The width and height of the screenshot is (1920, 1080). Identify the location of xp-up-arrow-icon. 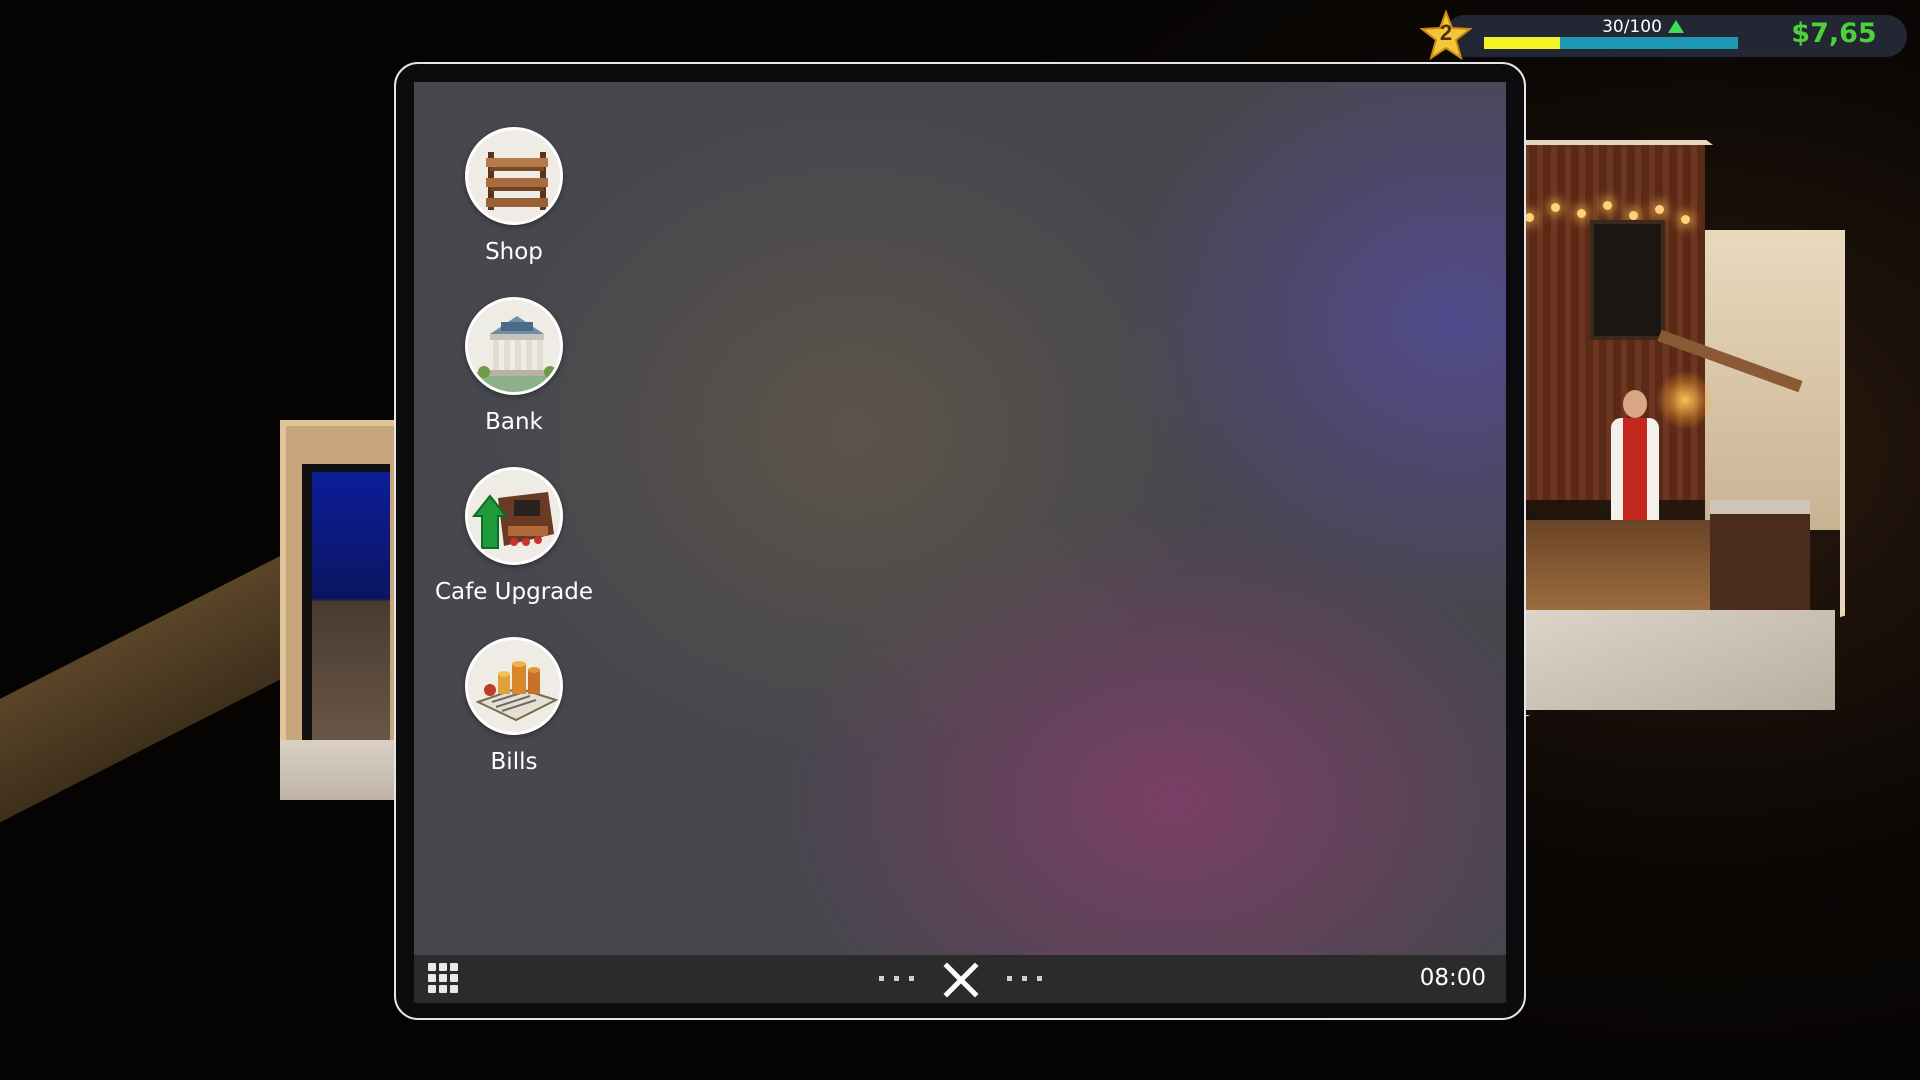
(1675, 26).